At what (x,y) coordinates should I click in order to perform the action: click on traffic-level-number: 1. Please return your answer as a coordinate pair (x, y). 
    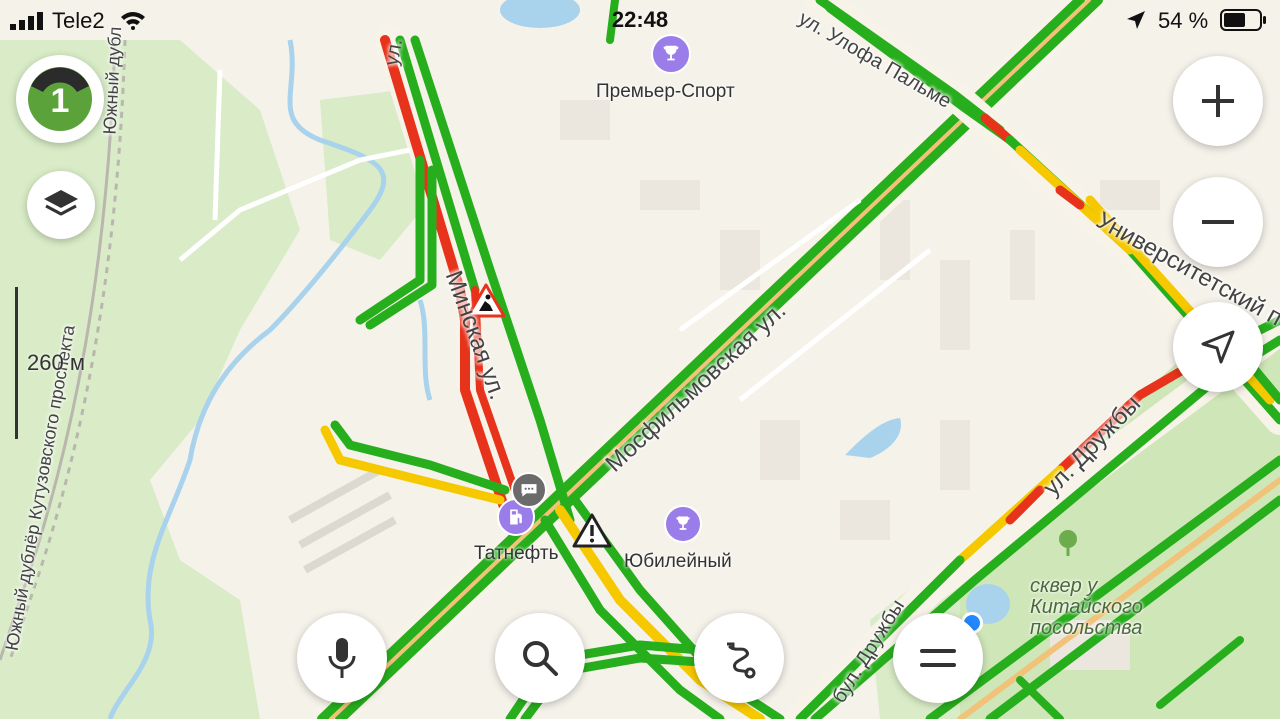
    Looking at the image, I should click on (60, 100).